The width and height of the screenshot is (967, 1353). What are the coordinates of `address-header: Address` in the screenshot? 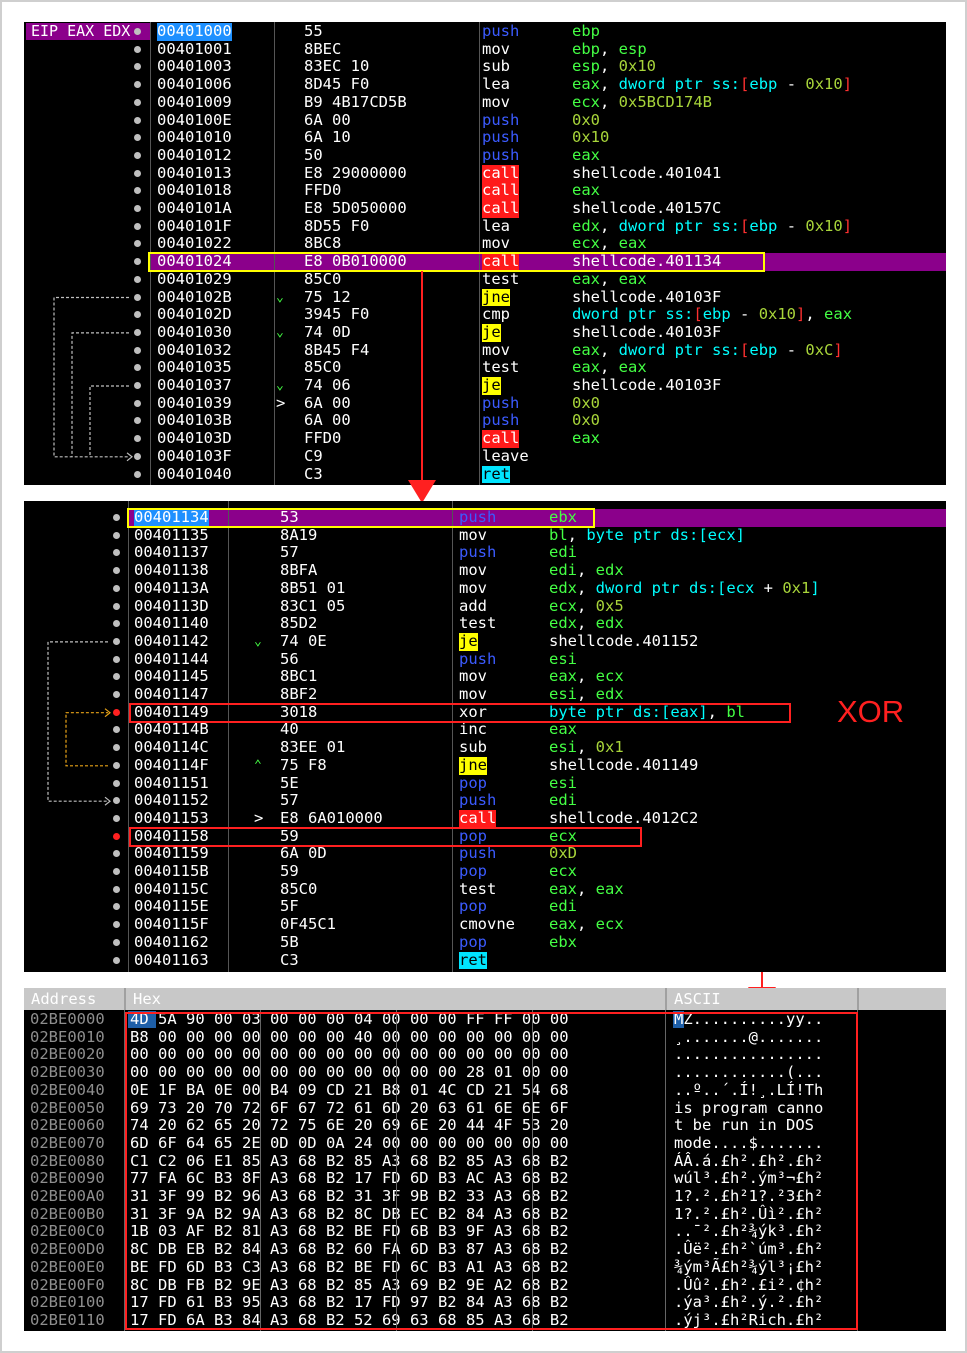 It's located at (63, 999).